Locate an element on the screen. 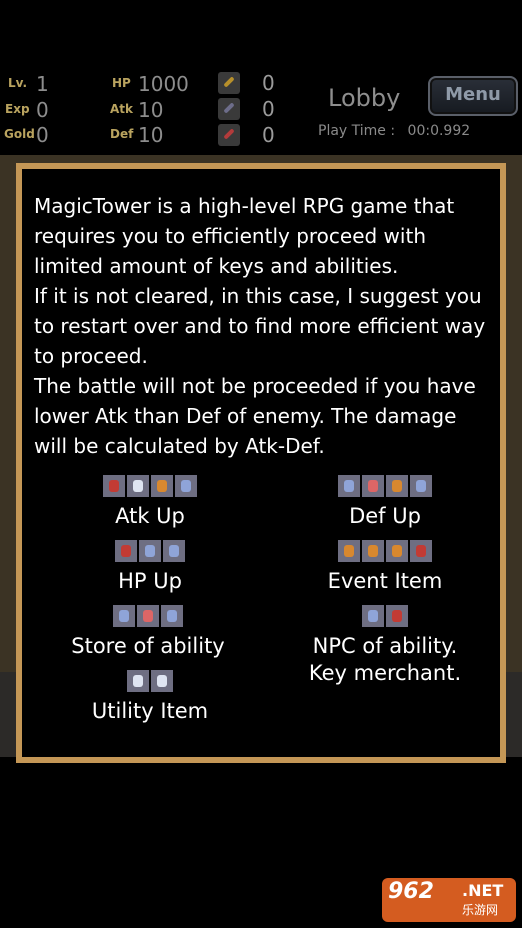  watermark-number: 962 is located at coordinates (411, 891).